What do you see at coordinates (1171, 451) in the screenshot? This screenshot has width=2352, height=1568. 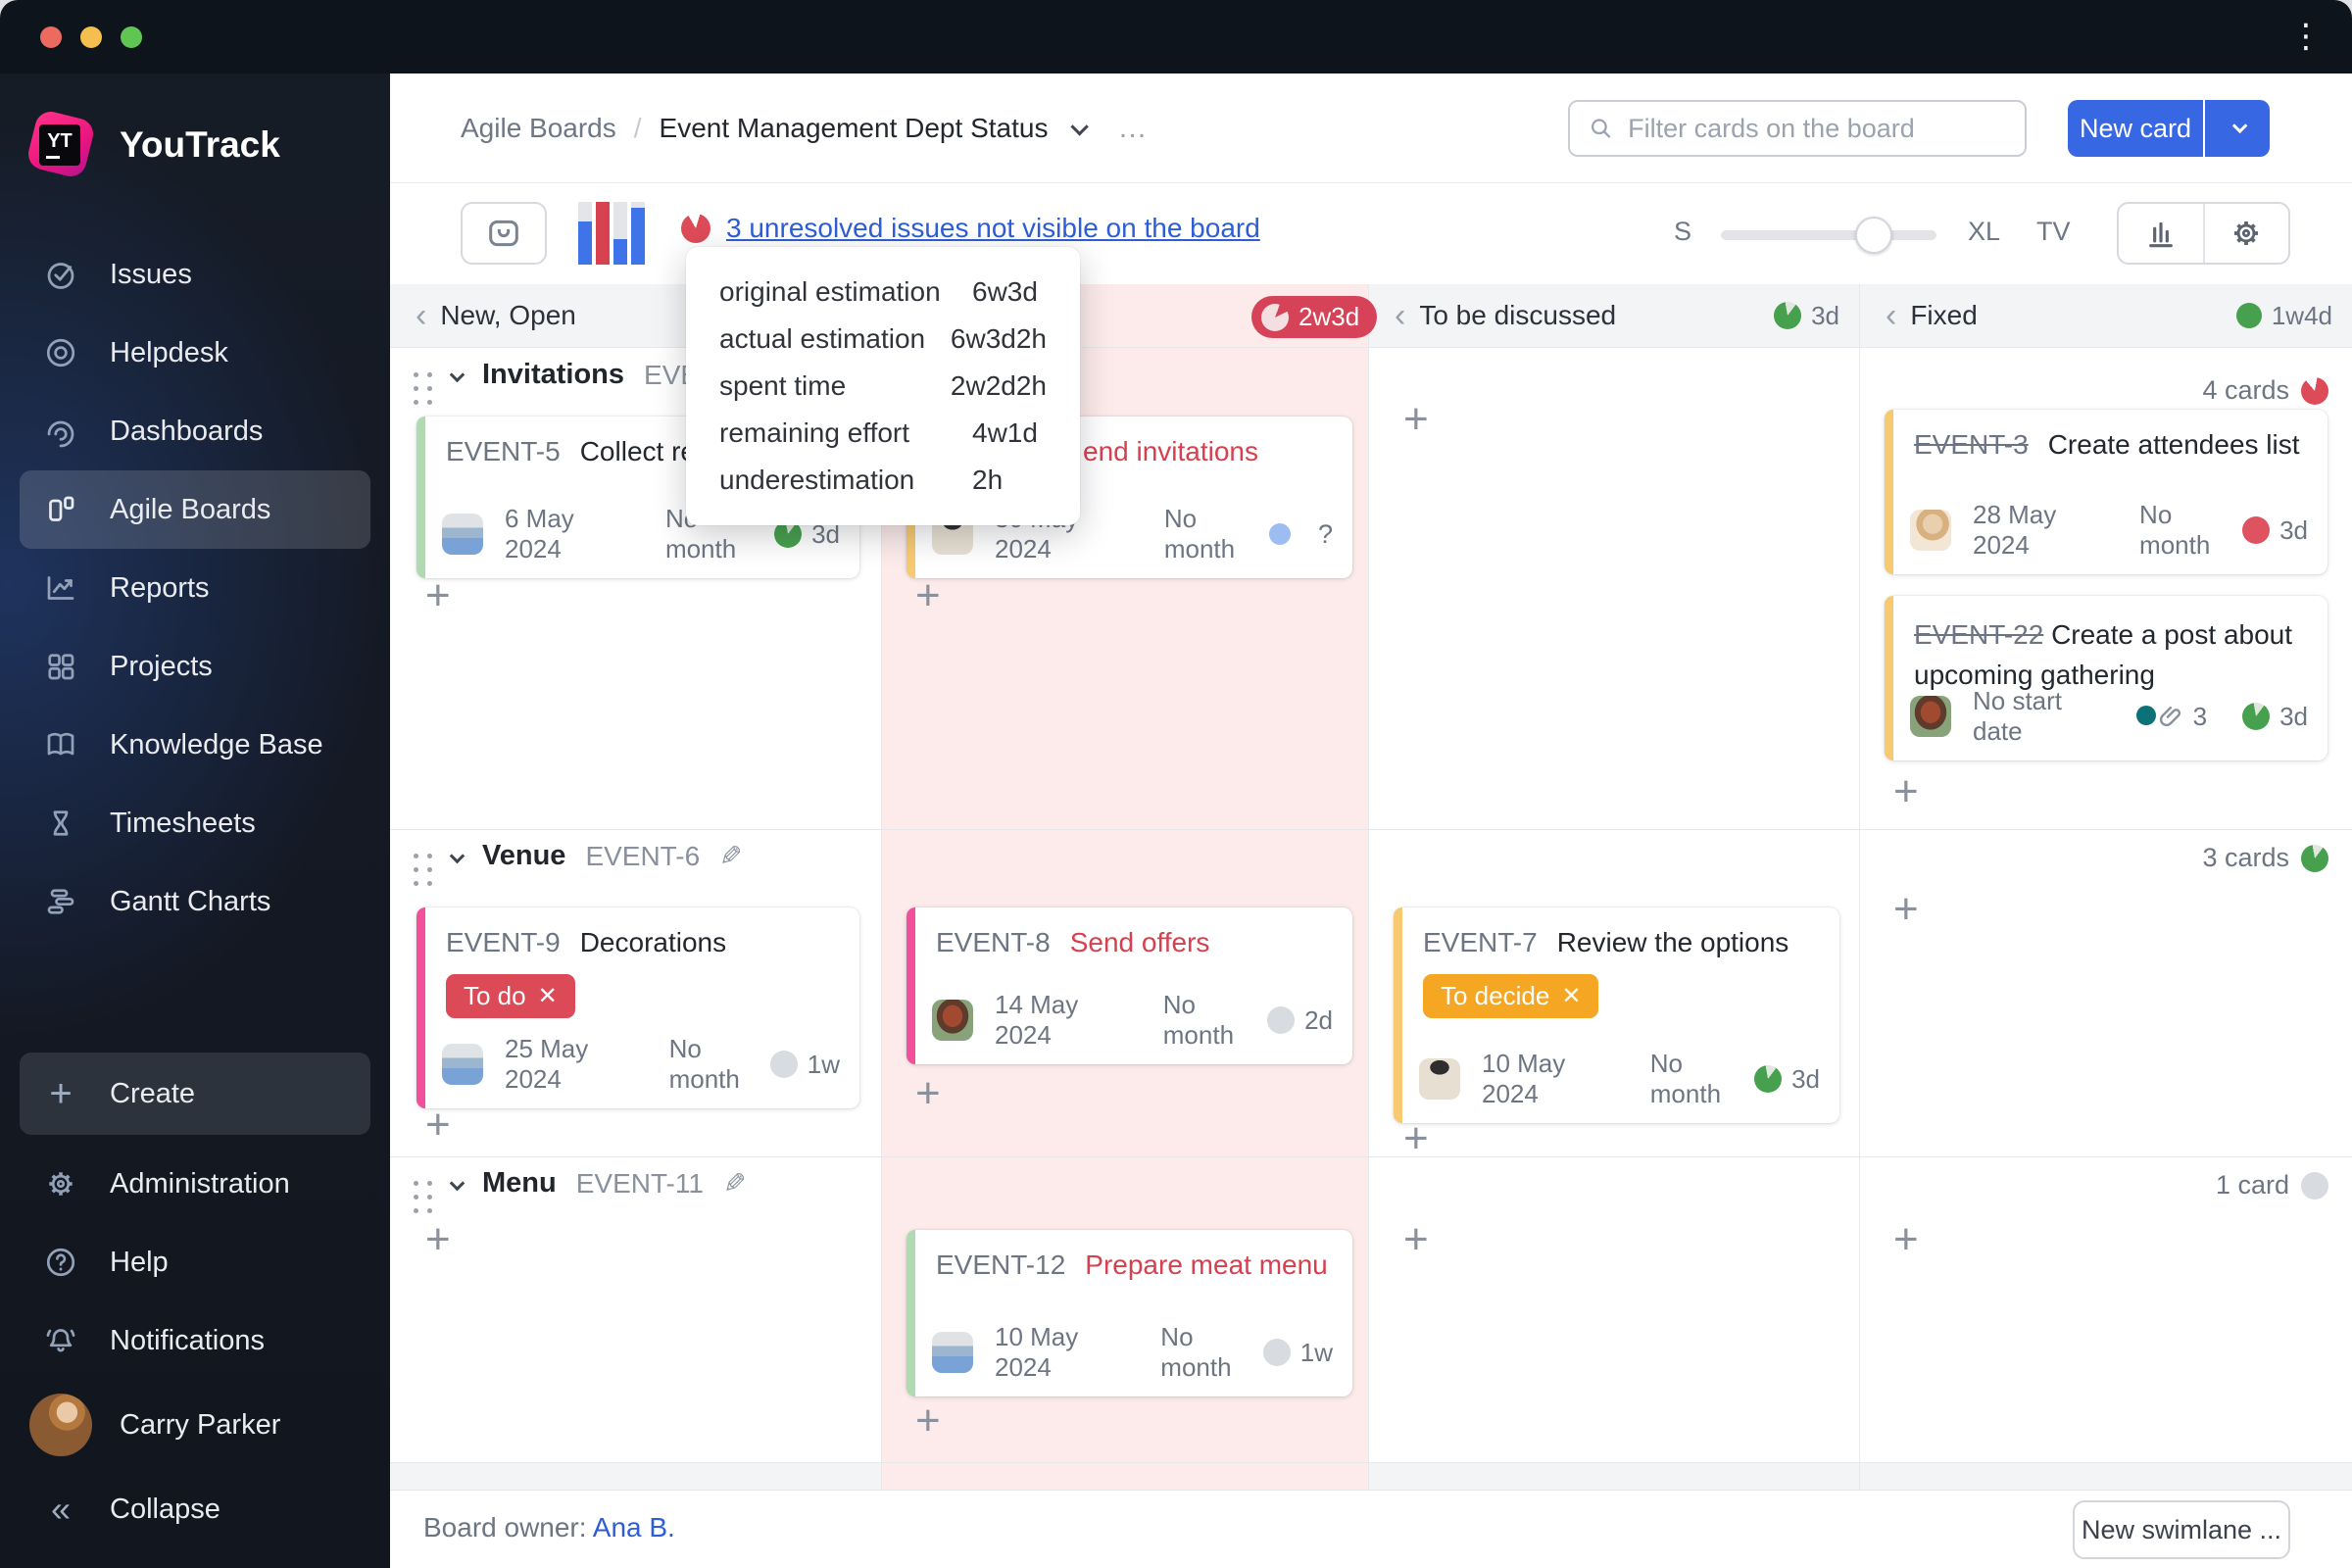 I see `card-title: end invitations` at bounding box center [1171, 451].